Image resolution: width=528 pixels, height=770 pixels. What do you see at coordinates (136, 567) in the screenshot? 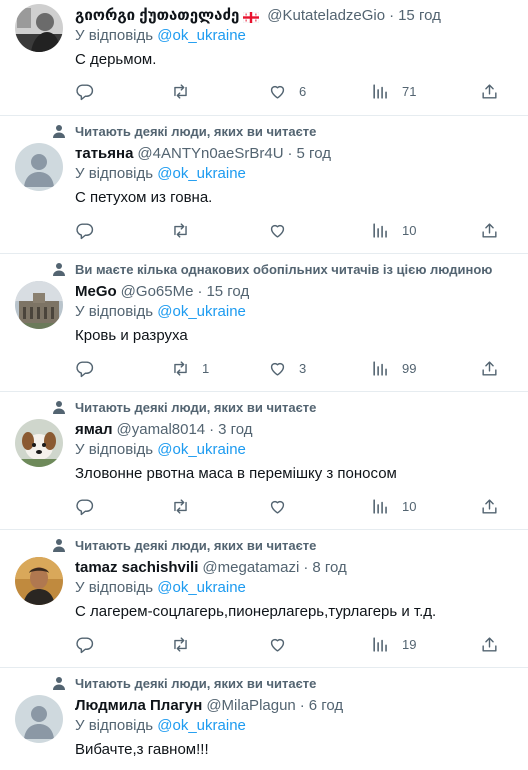
I see `user-name: tamaz sachishvili` at bounding box center [136, 567].